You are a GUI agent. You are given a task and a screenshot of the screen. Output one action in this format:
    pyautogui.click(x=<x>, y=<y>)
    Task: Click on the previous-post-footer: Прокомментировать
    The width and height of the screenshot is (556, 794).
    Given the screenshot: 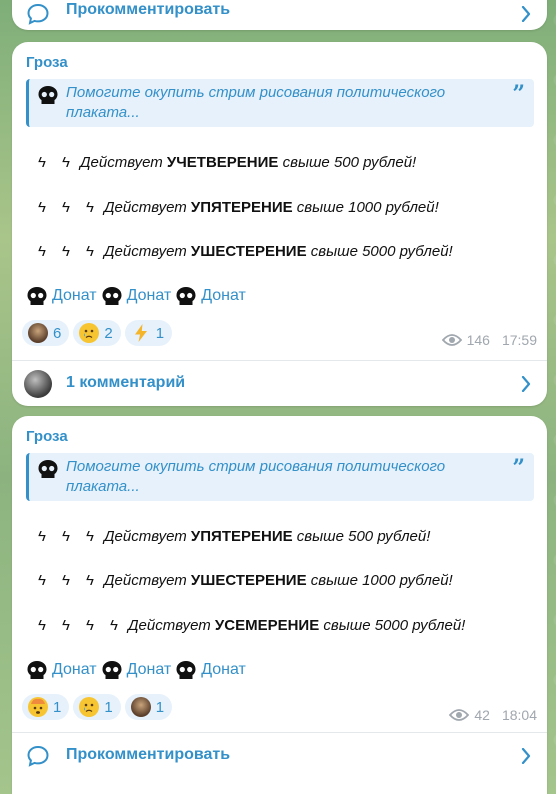 What is the action you would take?
    pyautogui.click(x=279, y=15)
    